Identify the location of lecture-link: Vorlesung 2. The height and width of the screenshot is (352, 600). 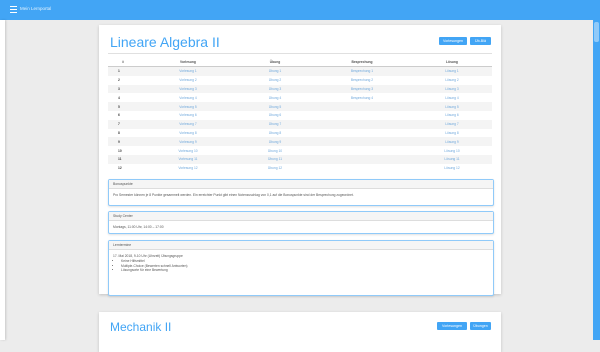
(188, 80).